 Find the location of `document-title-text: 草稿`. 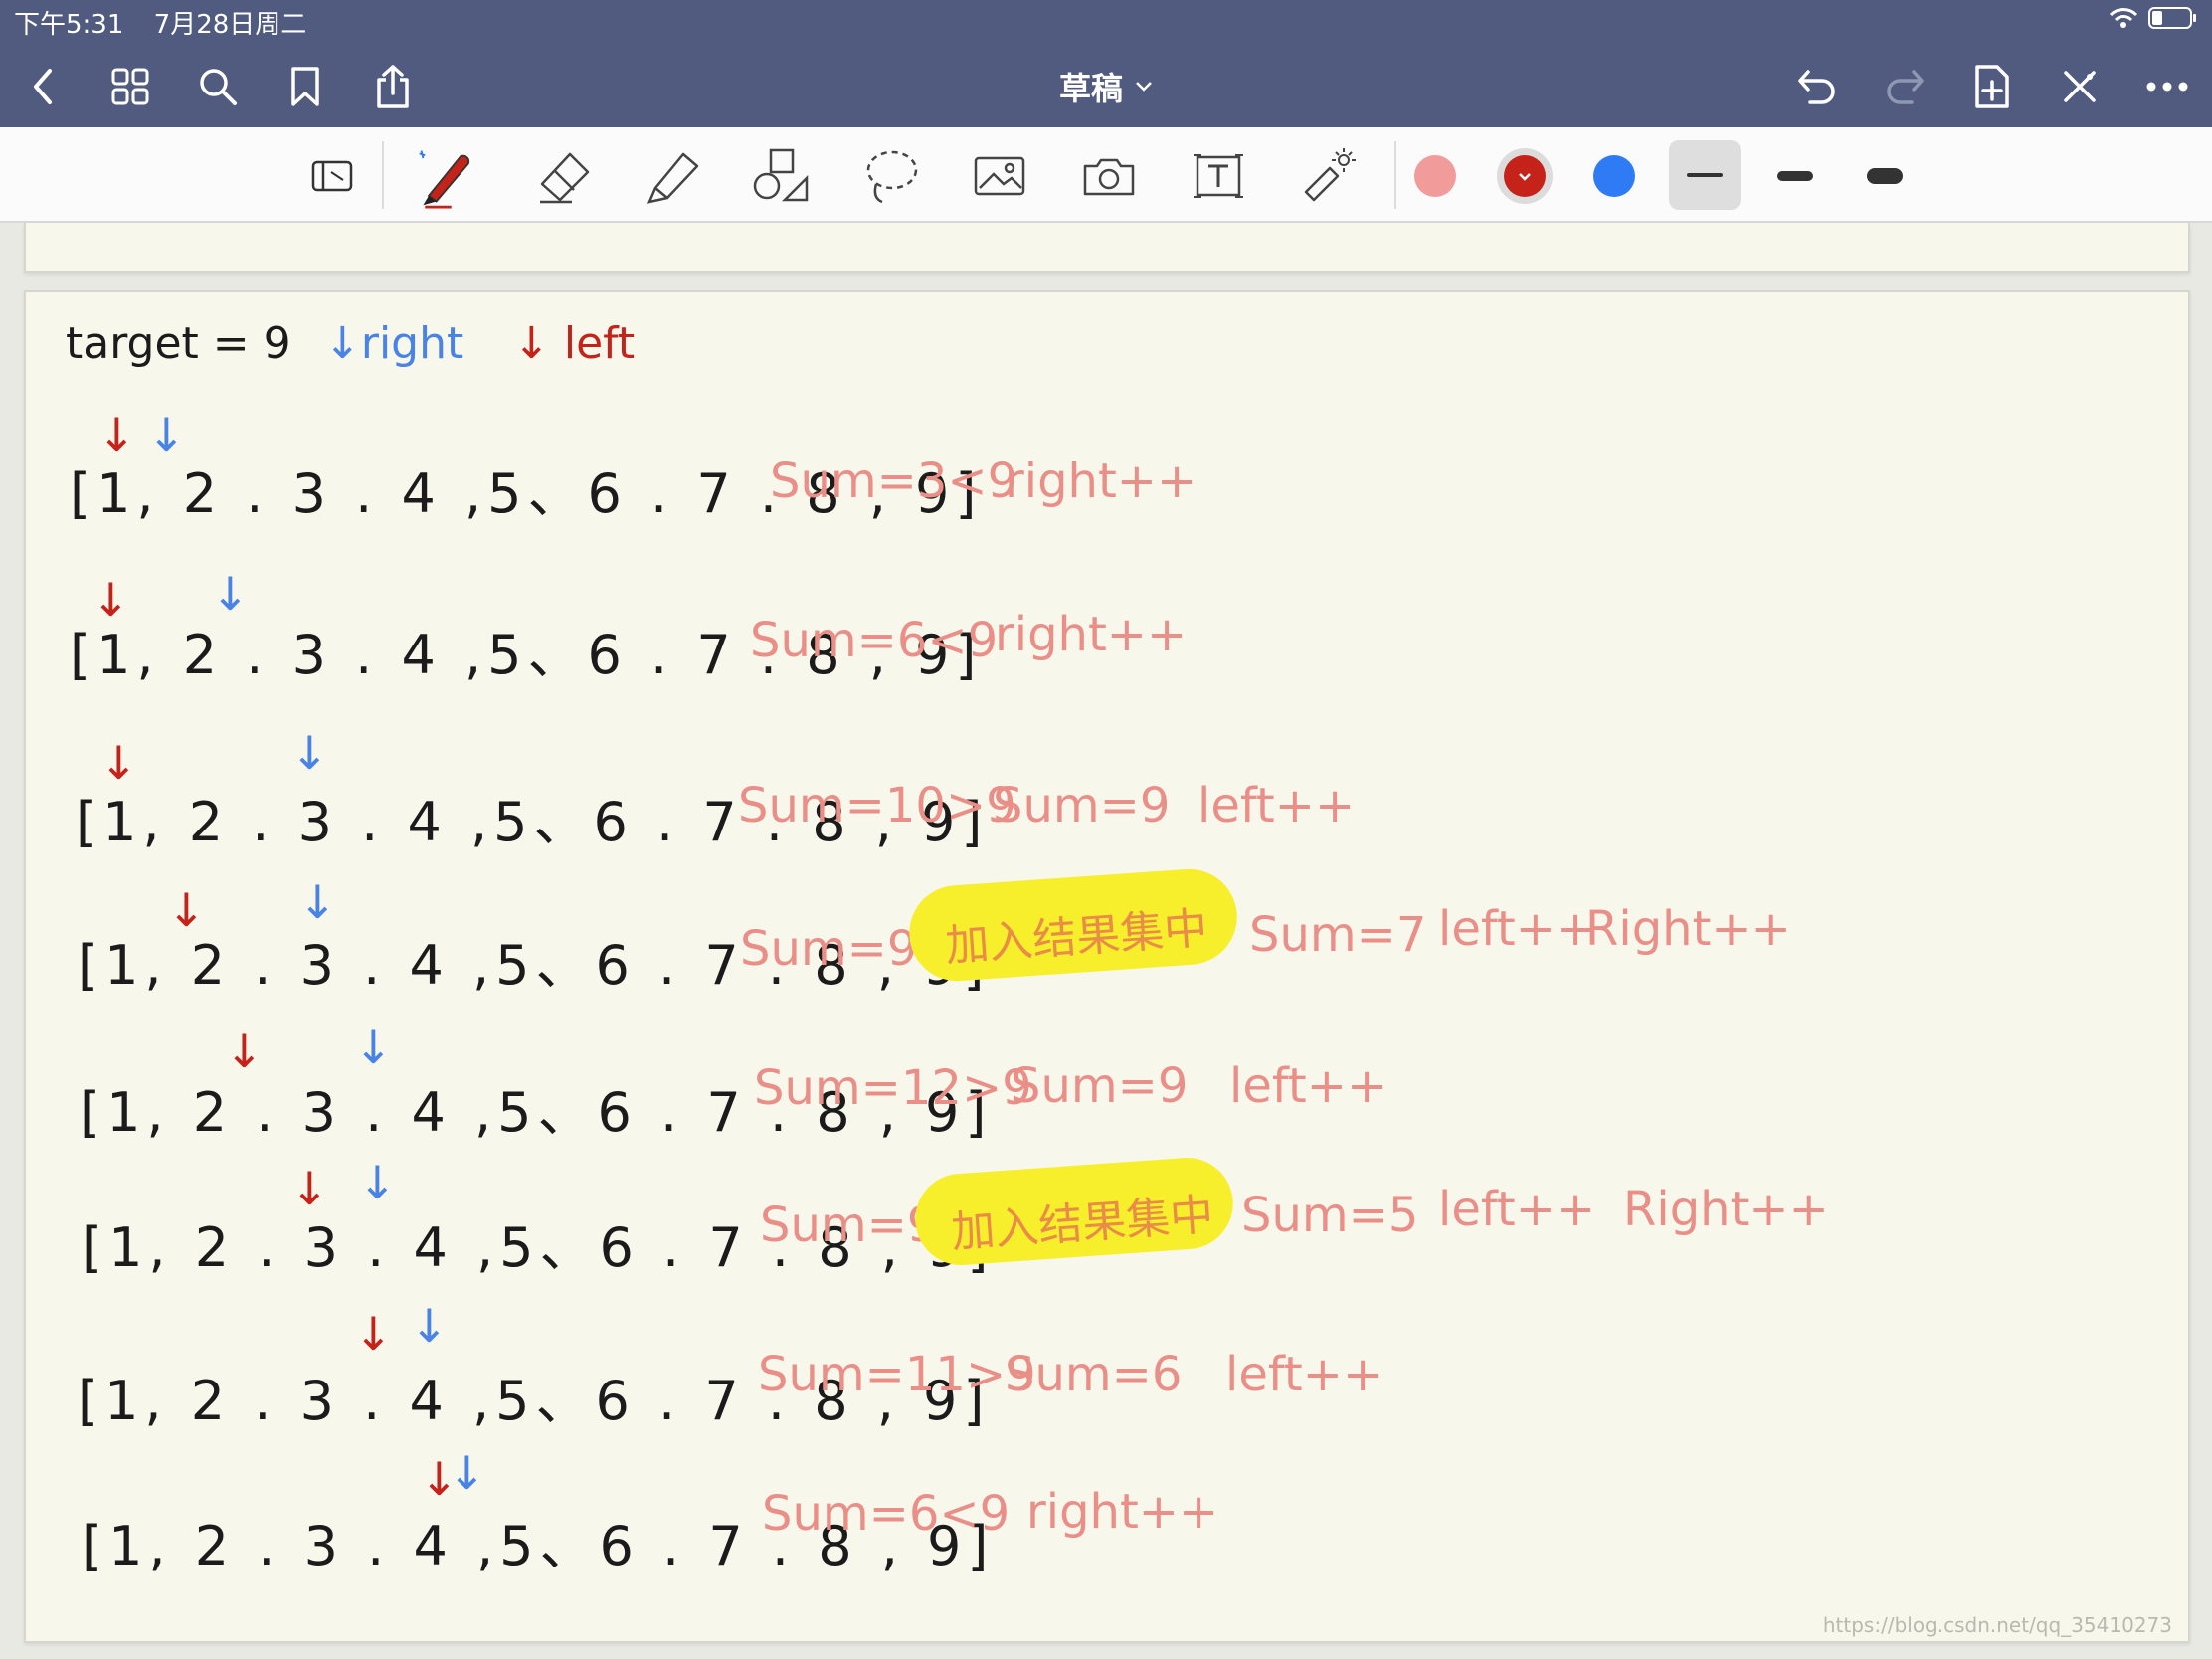

document-title-text: 草稿 is located at coordinates (1091, 88).